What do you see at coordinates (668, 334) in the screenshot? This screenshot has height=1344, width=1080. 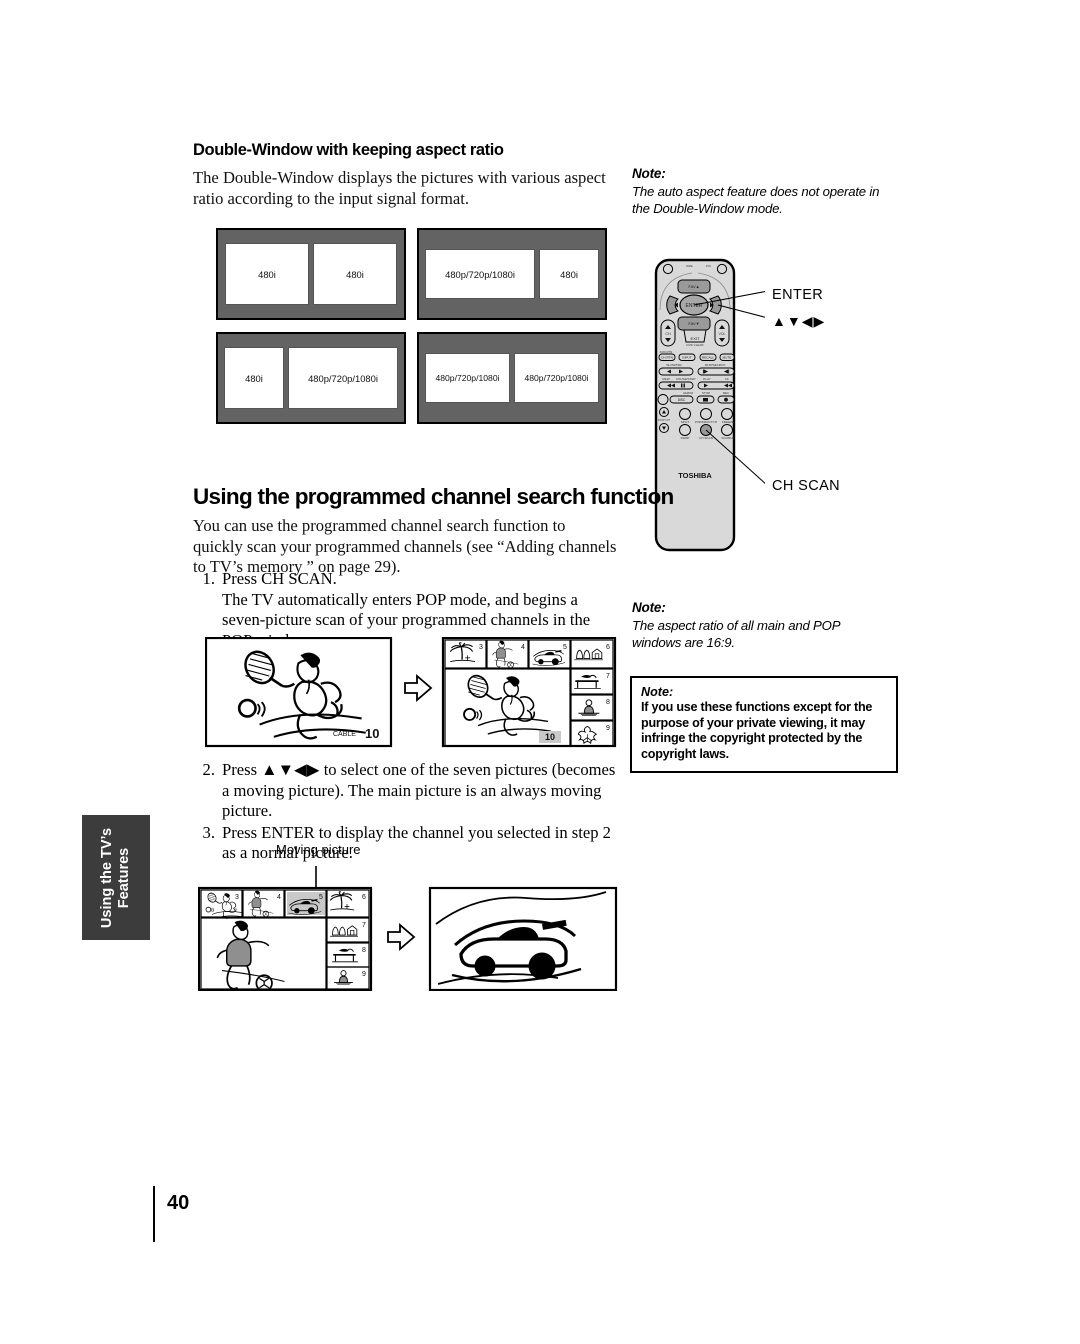 I see `svg-text: CH` at bounding box center [668, 334].